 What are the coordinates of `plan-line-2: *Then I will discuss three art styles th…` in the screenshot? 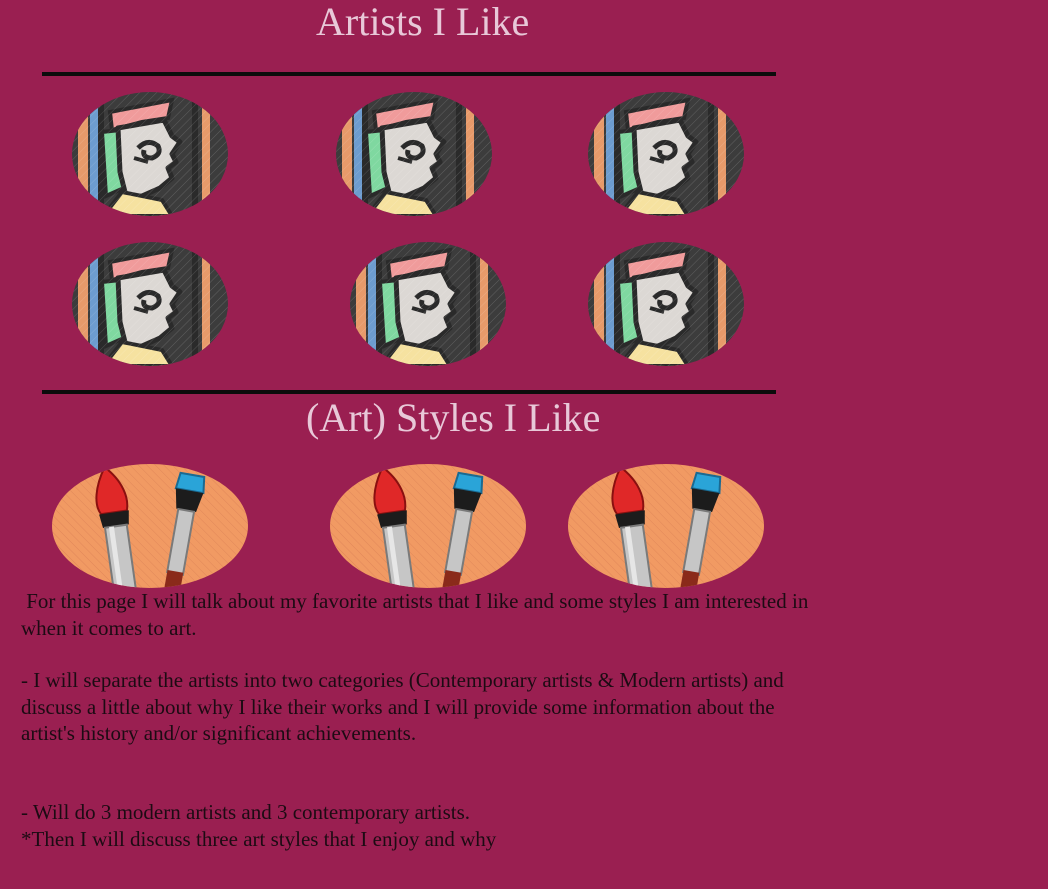 It's located at (259, 838).